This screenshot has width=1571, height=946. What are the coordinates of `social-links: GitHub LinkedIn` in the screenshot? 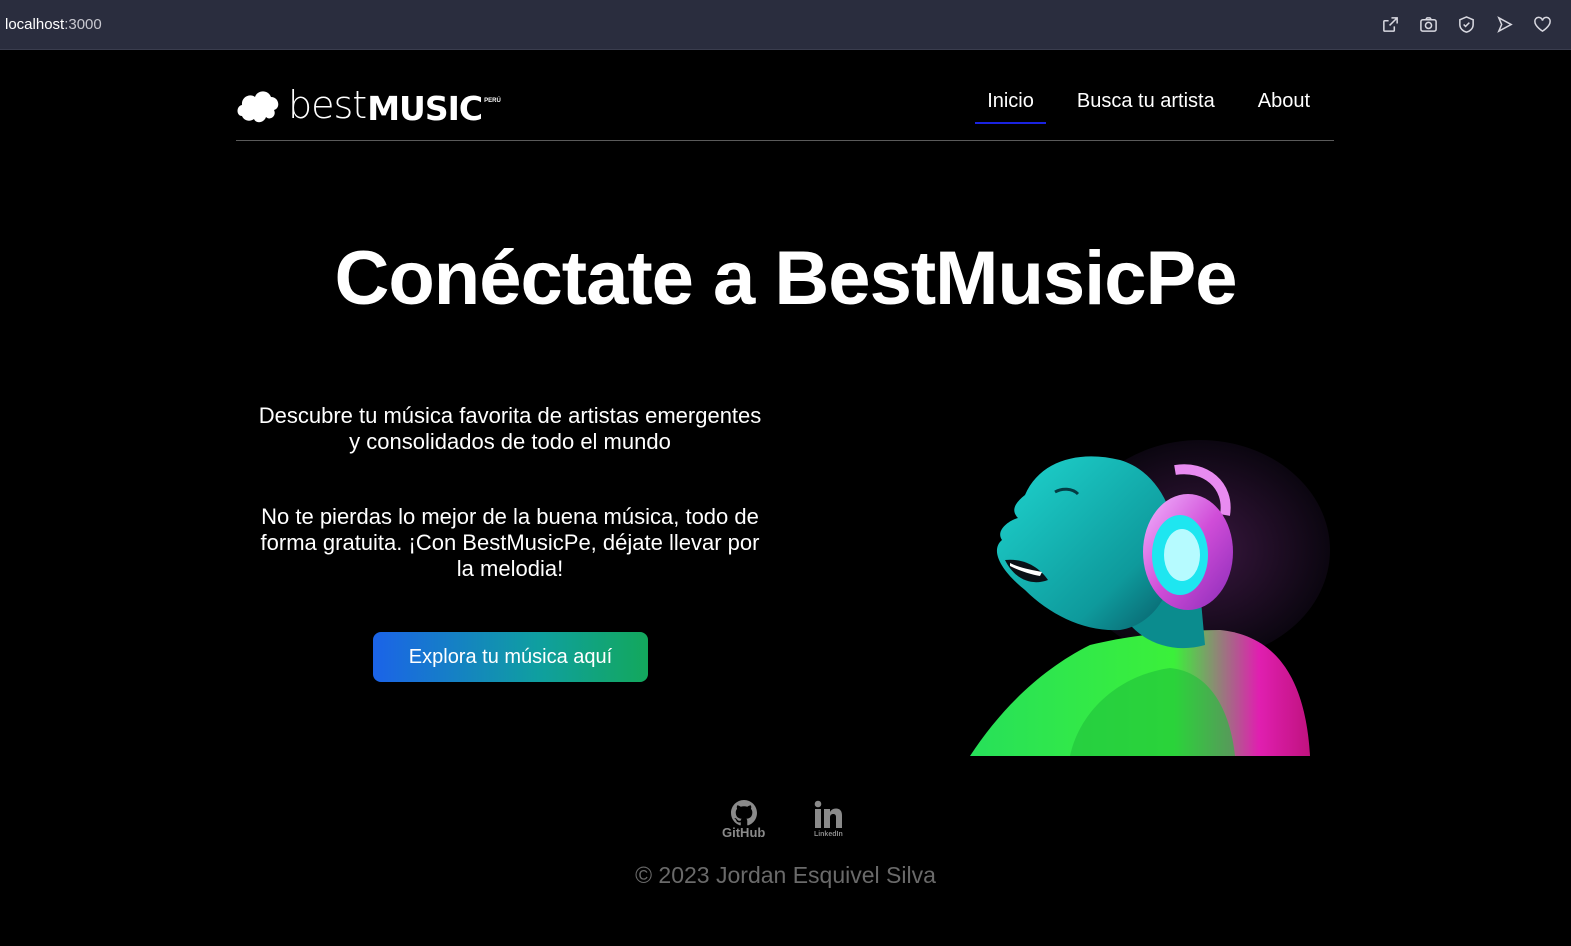 It's located at (782, 820).